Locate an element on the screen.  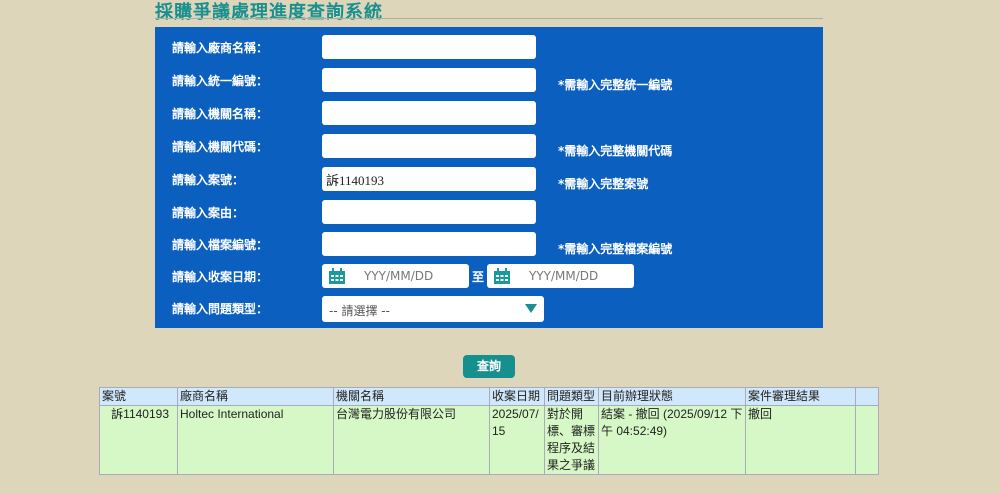
cell-date: 2025/07/15 is located at coordinates (517, 440).